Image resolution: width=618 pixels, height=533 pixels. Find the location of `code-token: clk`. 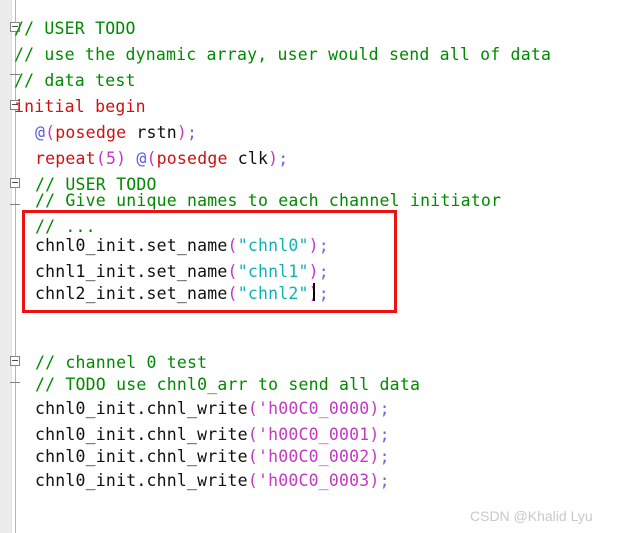

code-token: clk is located at coordinates (248, 158).